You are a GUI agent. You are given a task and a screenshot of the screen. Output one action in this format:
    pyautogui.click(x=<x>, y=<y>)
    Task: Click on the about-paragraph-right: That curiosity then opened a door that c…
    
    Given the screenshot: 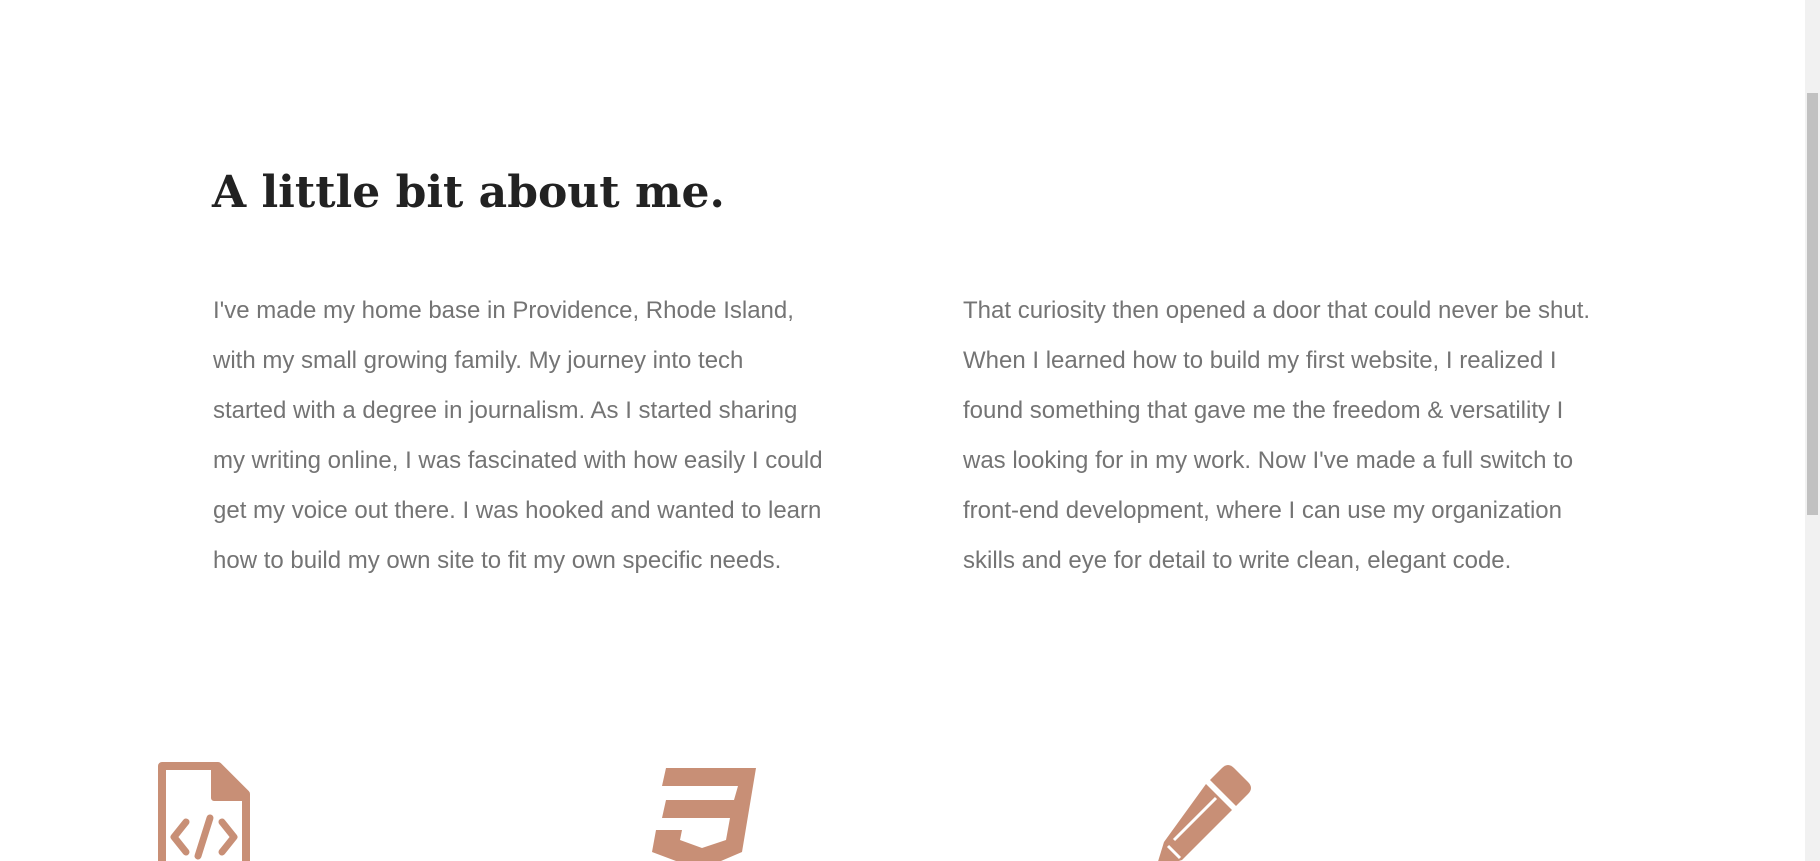 What is the action you would take?
    pyautogui.click(x=1277, y=435)
    